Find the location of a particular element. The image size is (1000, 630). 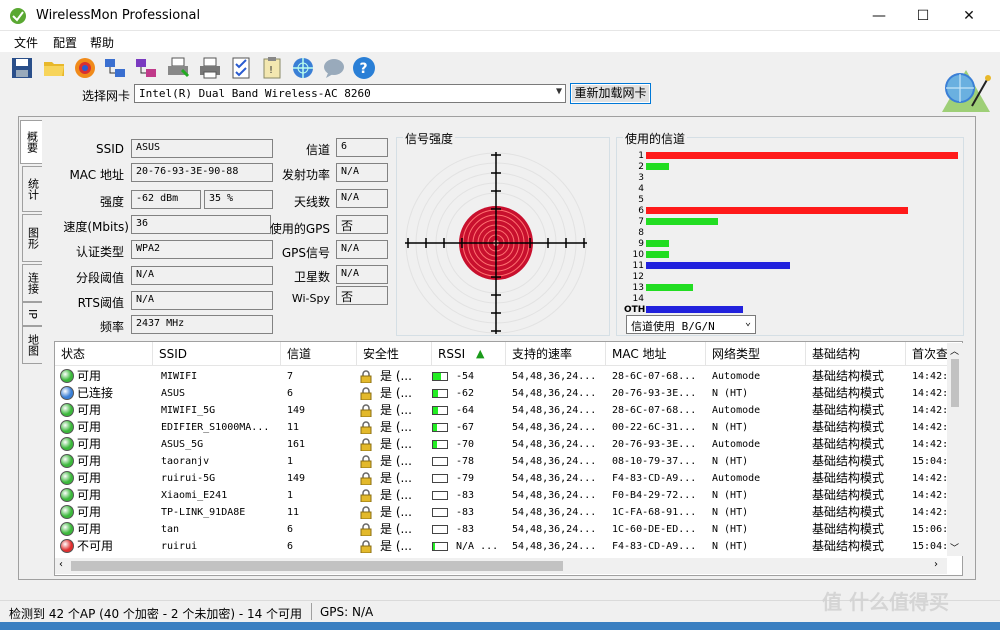

column-ssid: SSID is located at coordinates (217, 354).